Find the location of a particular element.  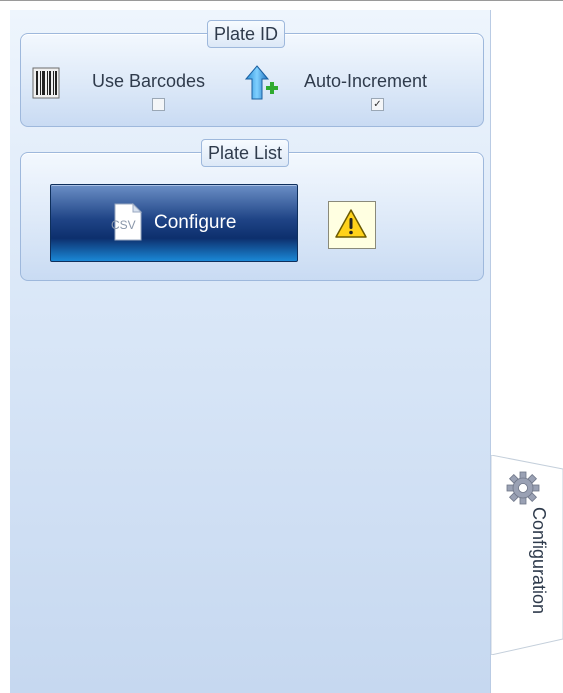

configure-button: CSV Configure is located at coordinates (174, 223).